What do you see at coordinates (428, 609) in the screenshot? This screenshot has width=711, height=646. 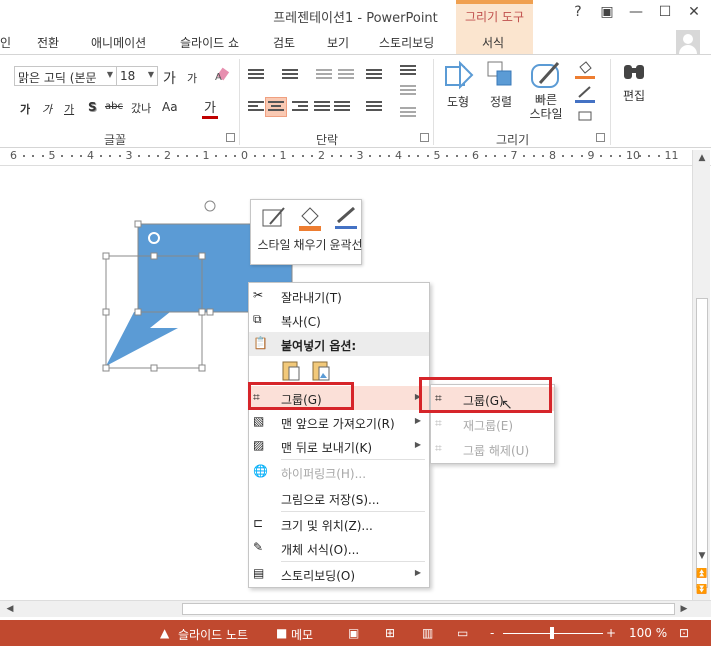 I see `horizontal-scroll-thumb` at bounding box center [428, 609].